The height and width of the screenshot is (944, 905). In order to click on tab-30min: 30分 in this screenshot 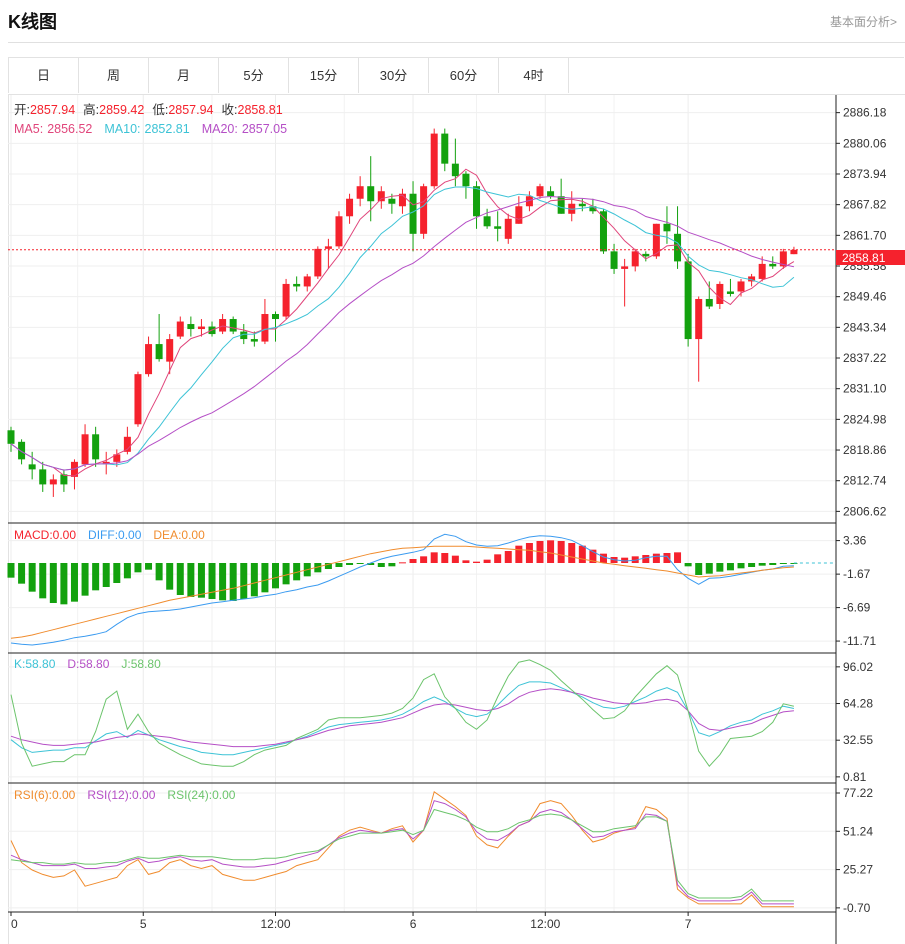, I will do `click(394, 75)`.